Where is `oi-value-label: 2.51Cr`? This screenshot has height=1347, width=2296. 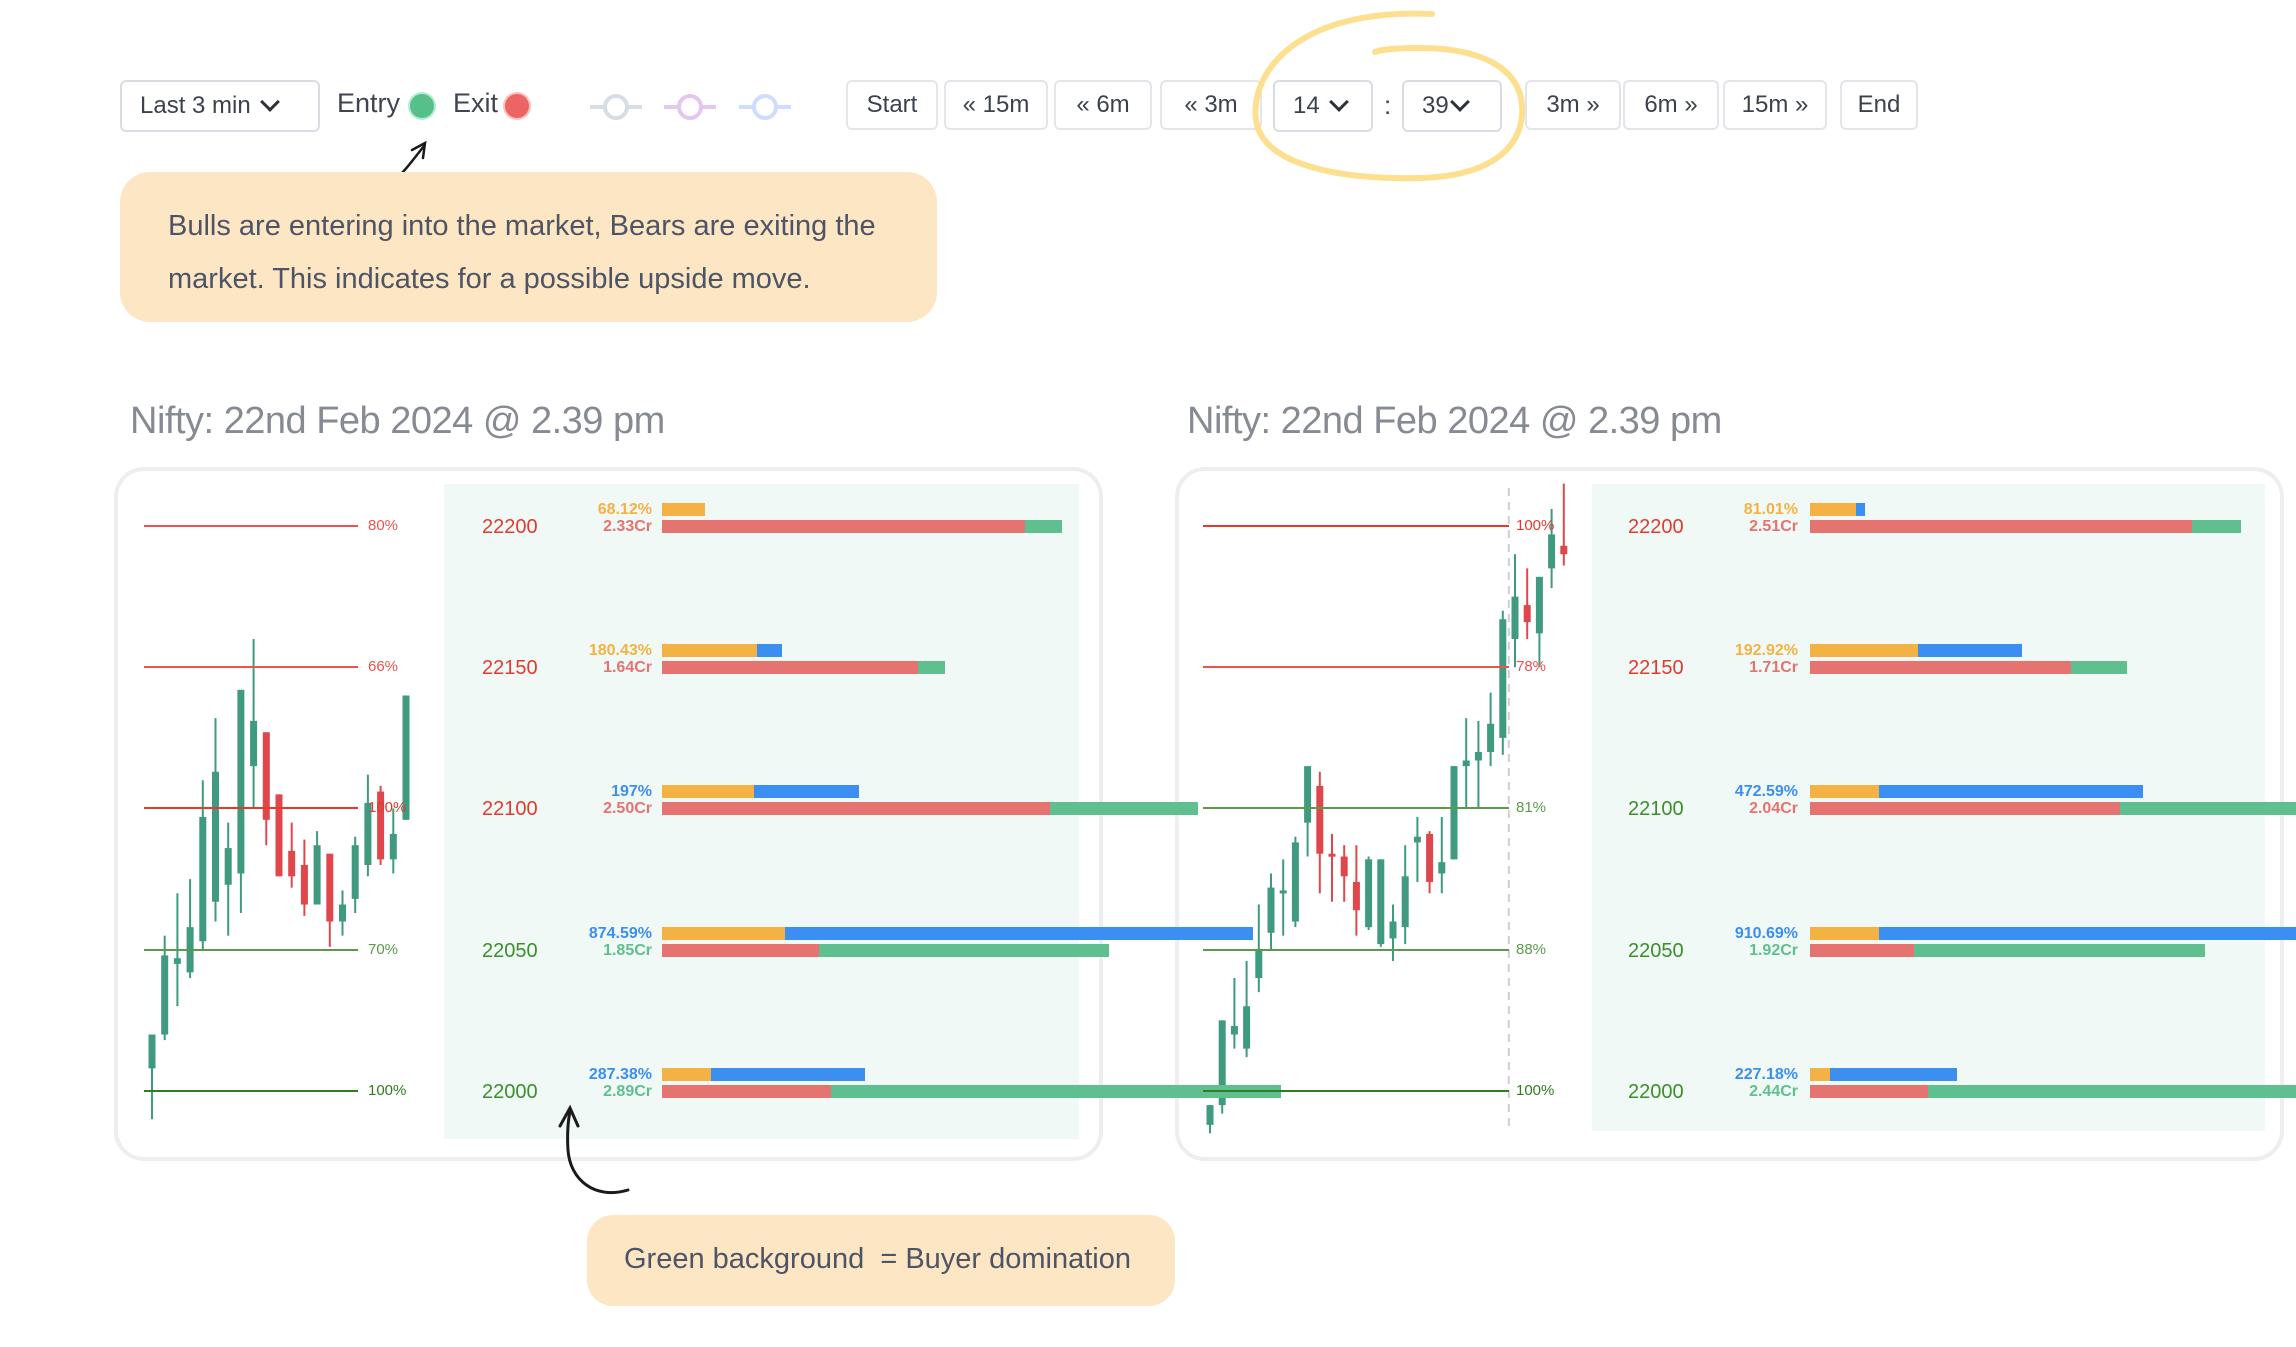
oi-value-label: 2.51Cr is located at coordinates (1773, 526).